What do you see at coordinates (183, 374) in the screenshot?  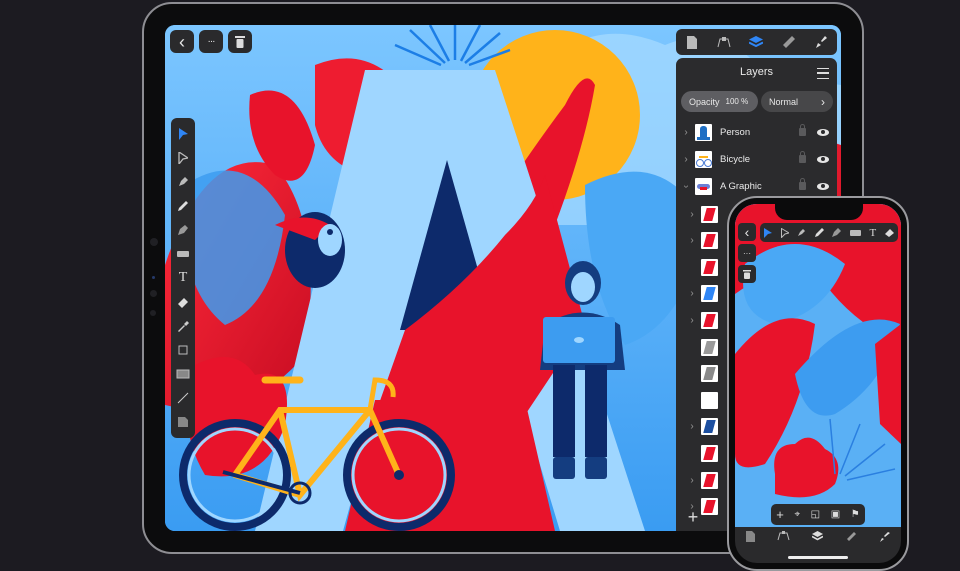 I see `rectangle-tool` at bounding box center [183, 374].